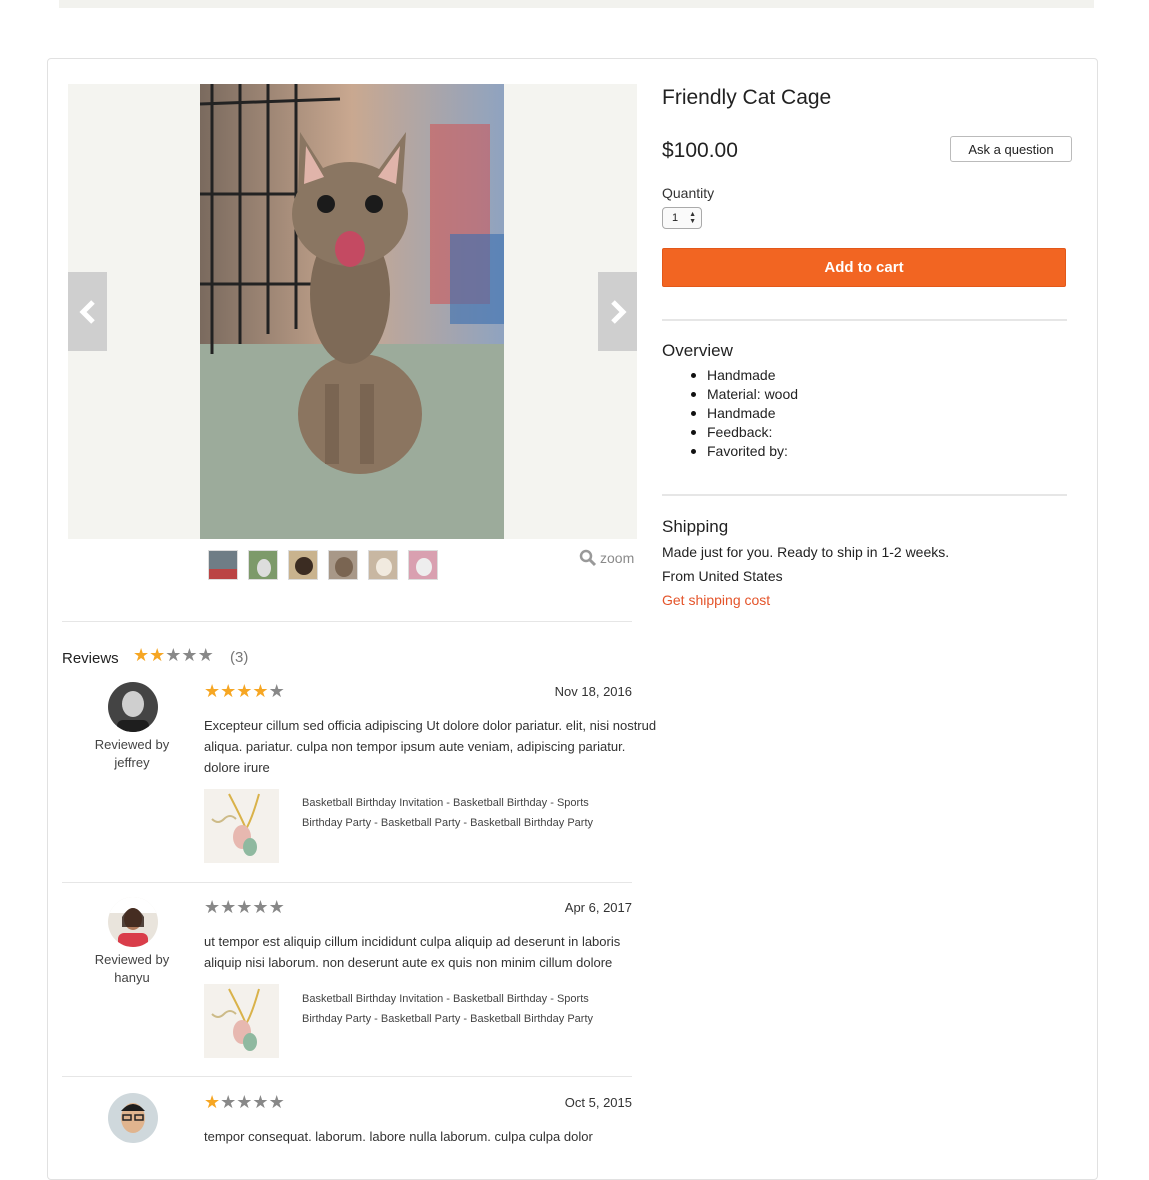 The height and width of the screenshot is (1180, 1149). What do you see at coordinates (744, 394) in the screenshot?
I see `list-item: Material: wood` at bounding box center [744, 394].